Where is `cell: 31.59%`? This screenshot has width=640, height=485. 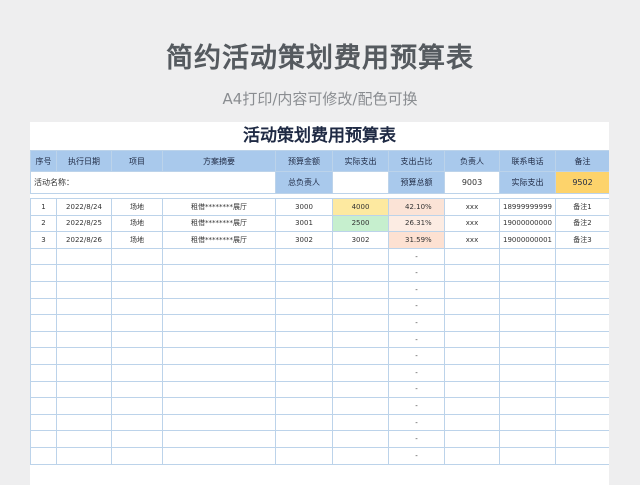
cell: 31.59% is located at coordinates (416, 240).